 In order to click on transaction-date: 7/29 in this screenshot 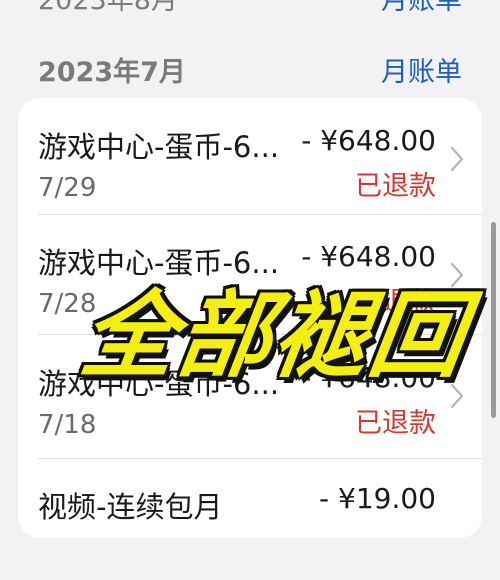, I will do `click(67, 188)`.